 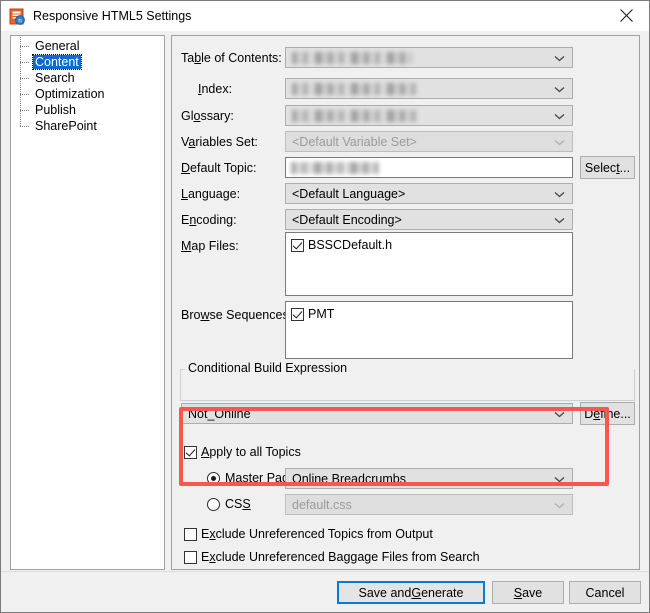 What do you see at coordinates (251, 478) in the screenshot?
I see `master-page-radio: Master Page` at bounding box center [251, 478].